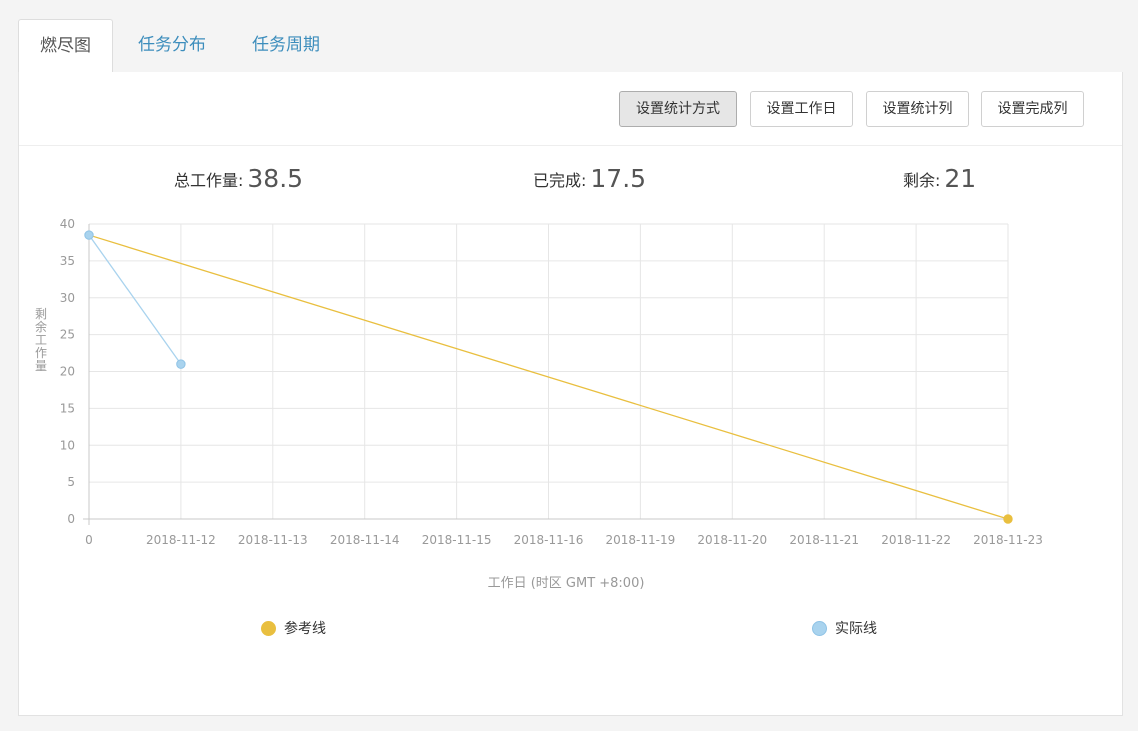  What do you see at coordinates (41, 366) in the screenshot?
I see `y-axis-label-char: 量` at bounding box center [41, 366].